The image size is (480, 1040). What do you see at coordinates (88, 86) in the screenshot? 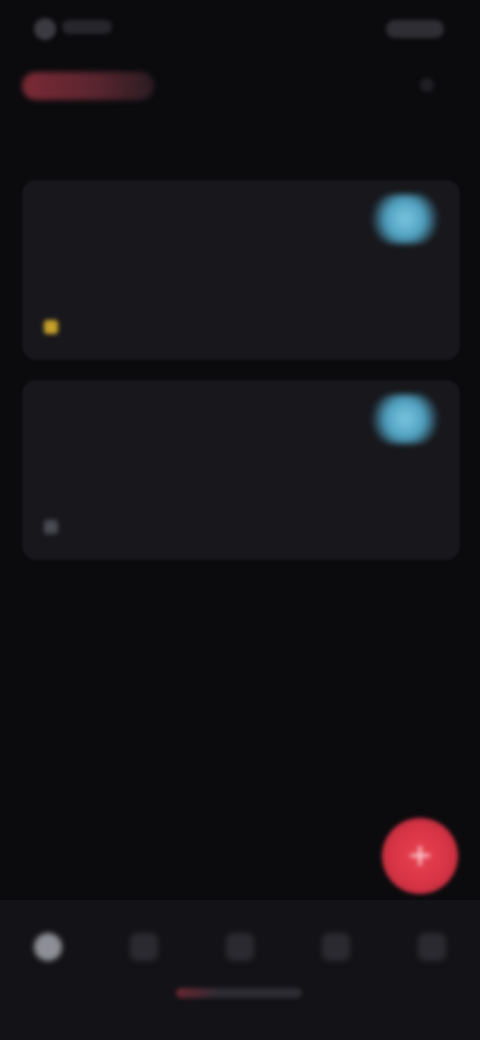
I see `header-title` at bounding box center [88, 86].